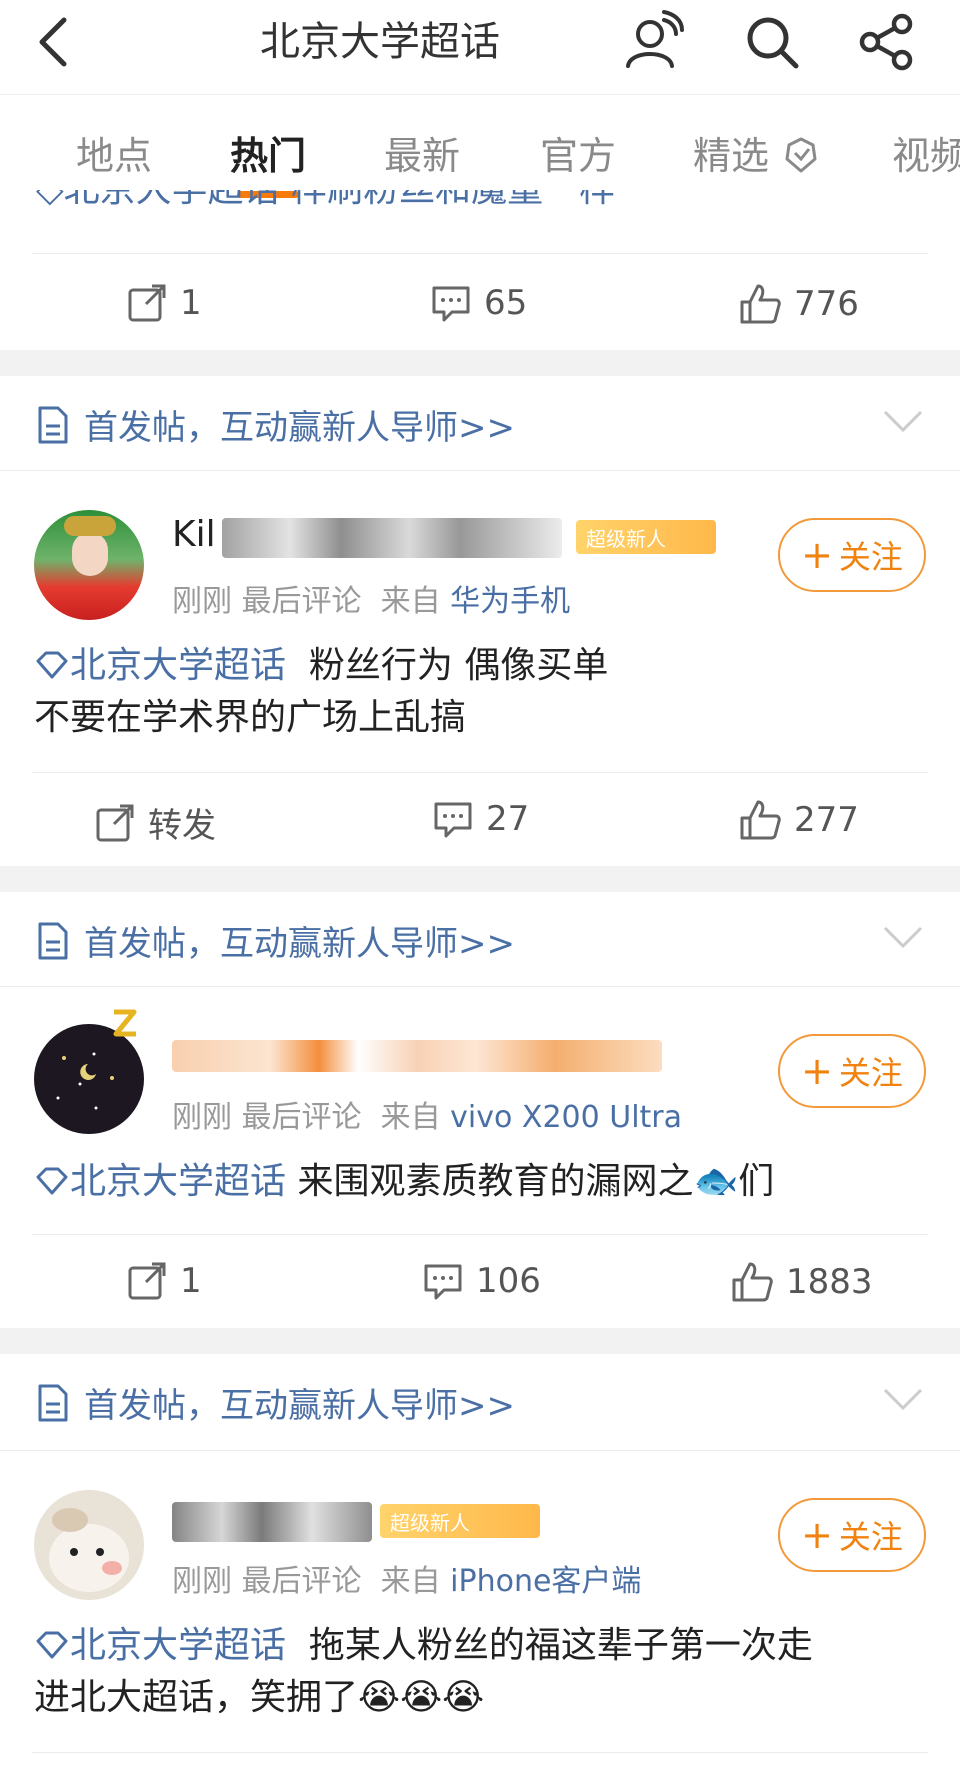 The height and width of the screenshot is (1766, 960). What do you see at coordinates (125, 1023) in the screenshot?
I see `sleep-z-icon` at bounding box center [125, 1023].